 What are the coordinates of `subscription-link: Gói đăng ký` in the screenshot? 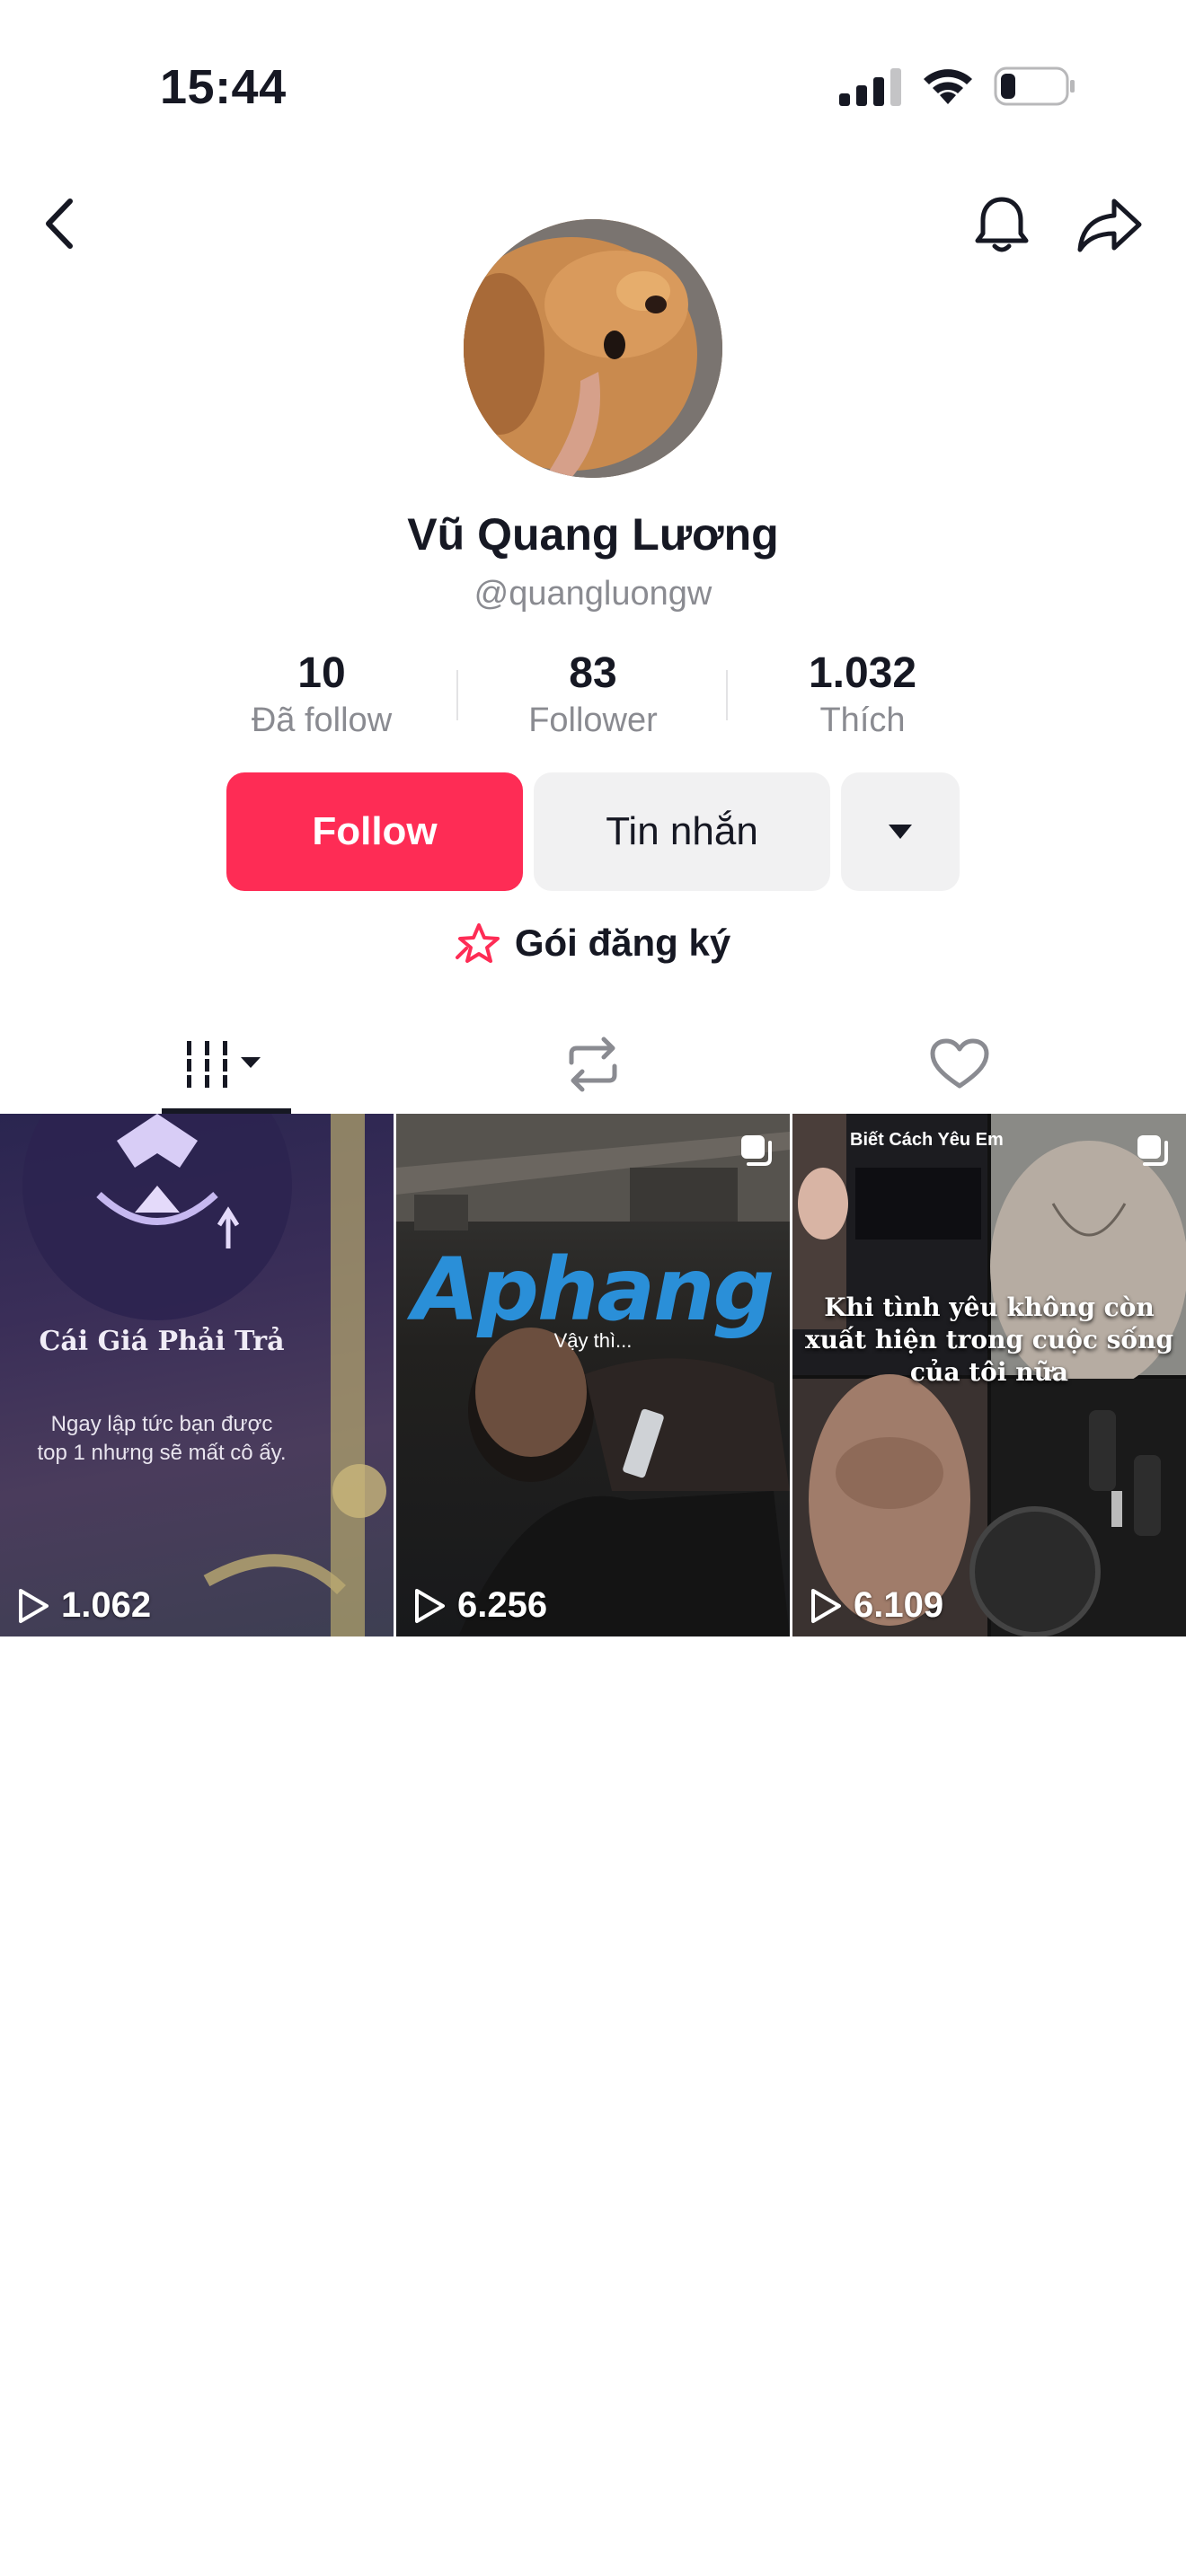 It's located at (593, 943).